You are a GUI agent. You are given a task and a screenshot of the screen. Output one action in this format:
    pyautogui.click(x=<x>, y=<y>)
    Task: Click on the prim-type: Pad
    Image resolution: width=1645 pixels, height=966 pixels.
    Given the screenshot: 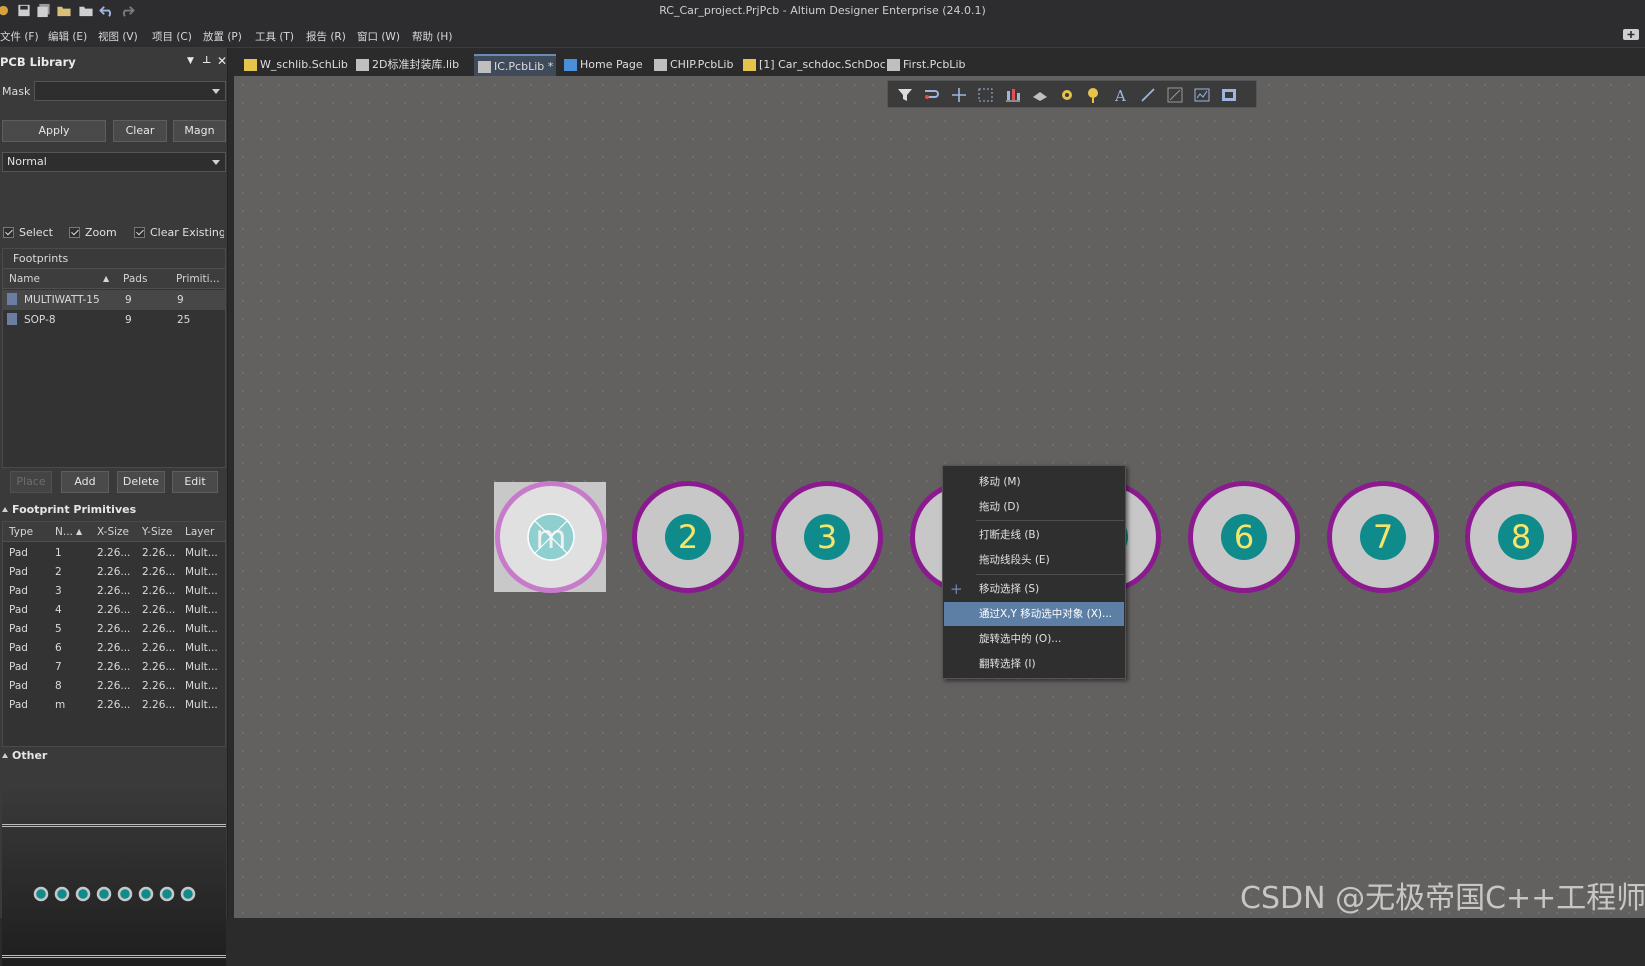 What is the action you would take?
    pyautogui.click(x=18, y=610)
    